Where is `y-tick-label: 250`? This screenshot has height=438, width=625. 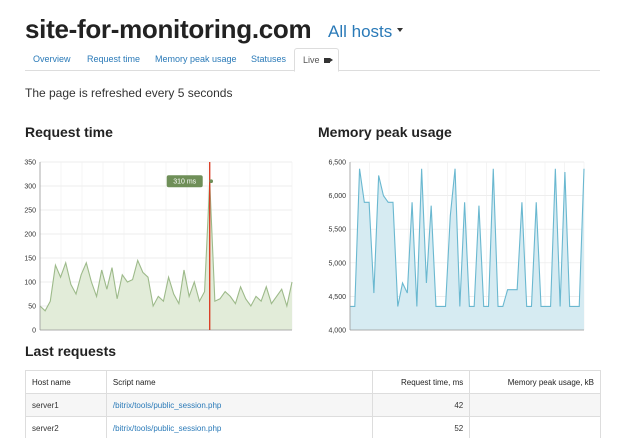 y-tick-label: 250 is located at coordinates (30, 211).